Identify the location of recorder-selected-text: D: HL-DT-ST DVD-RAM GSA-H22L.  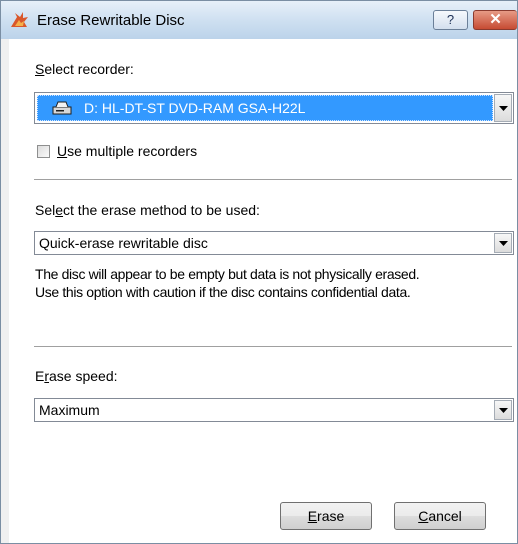
(195, 108).